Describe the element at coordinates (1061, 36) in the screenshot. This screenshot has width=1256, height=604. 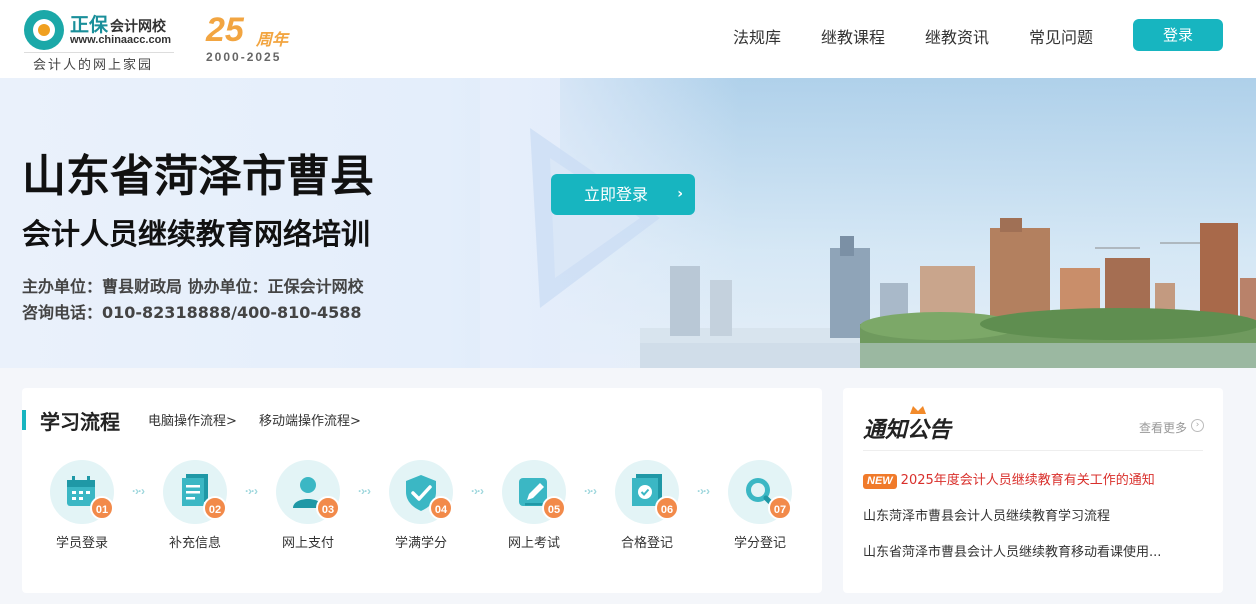
I see `nav-item-faq: 常见问题` at that location.